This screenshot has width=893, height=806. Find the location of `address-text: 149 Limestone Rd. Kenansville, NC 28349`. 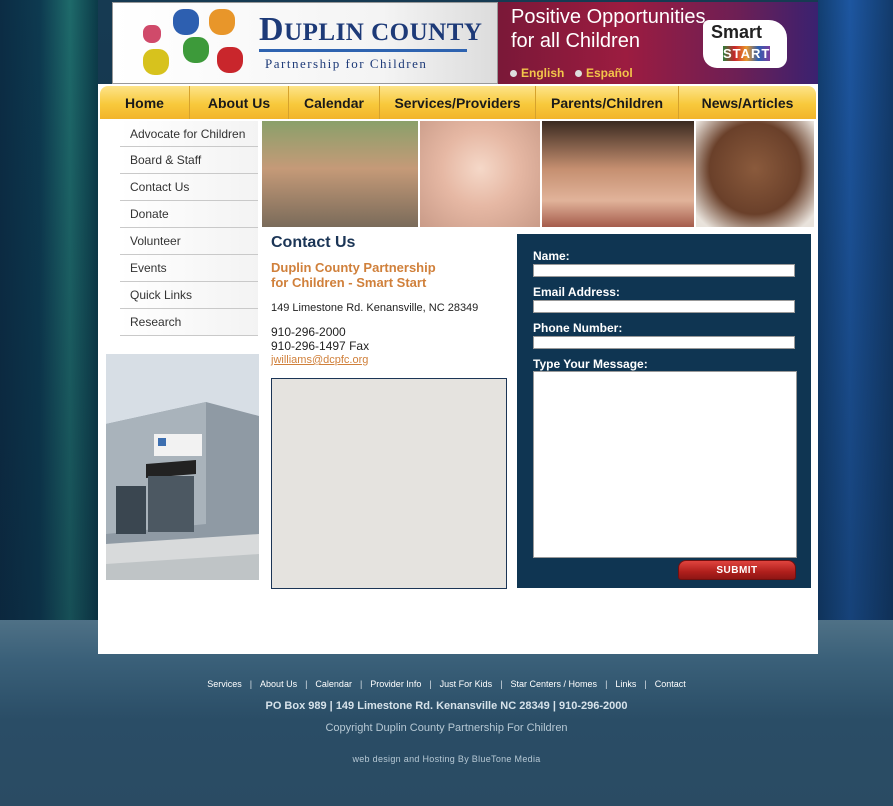

address-text: 149 Limestone Rd. Kenansville, NC 28349 is located at coordinates (375, 308).